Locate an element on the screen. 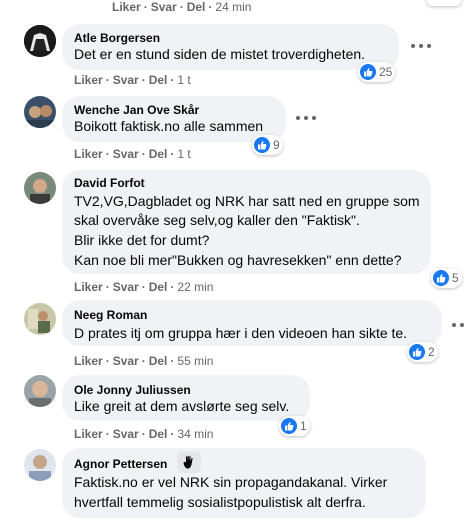  timestamp: 34 min is located at coordinates (195, 434).